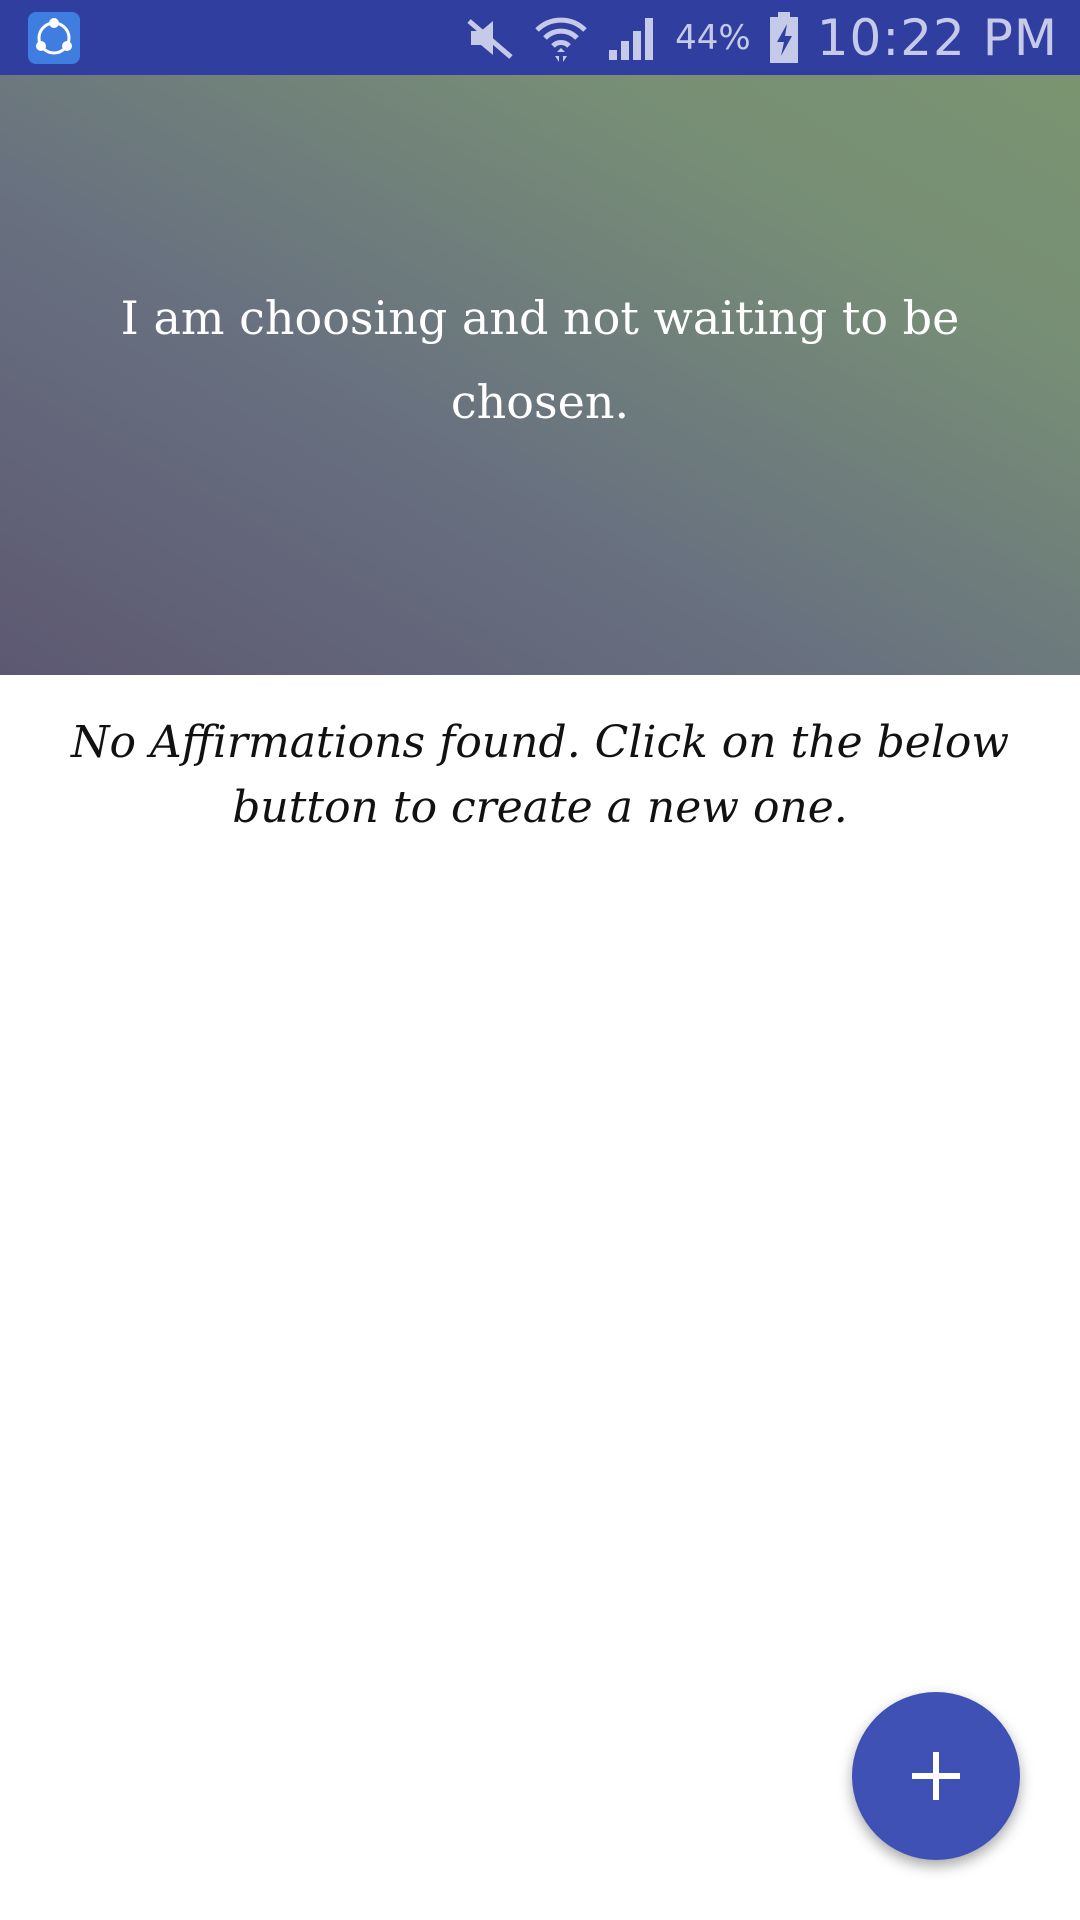 This screenshot has height=1920, width=1080. I want to click on status-bar: 44% 10:22 PM, so click(540, 37).